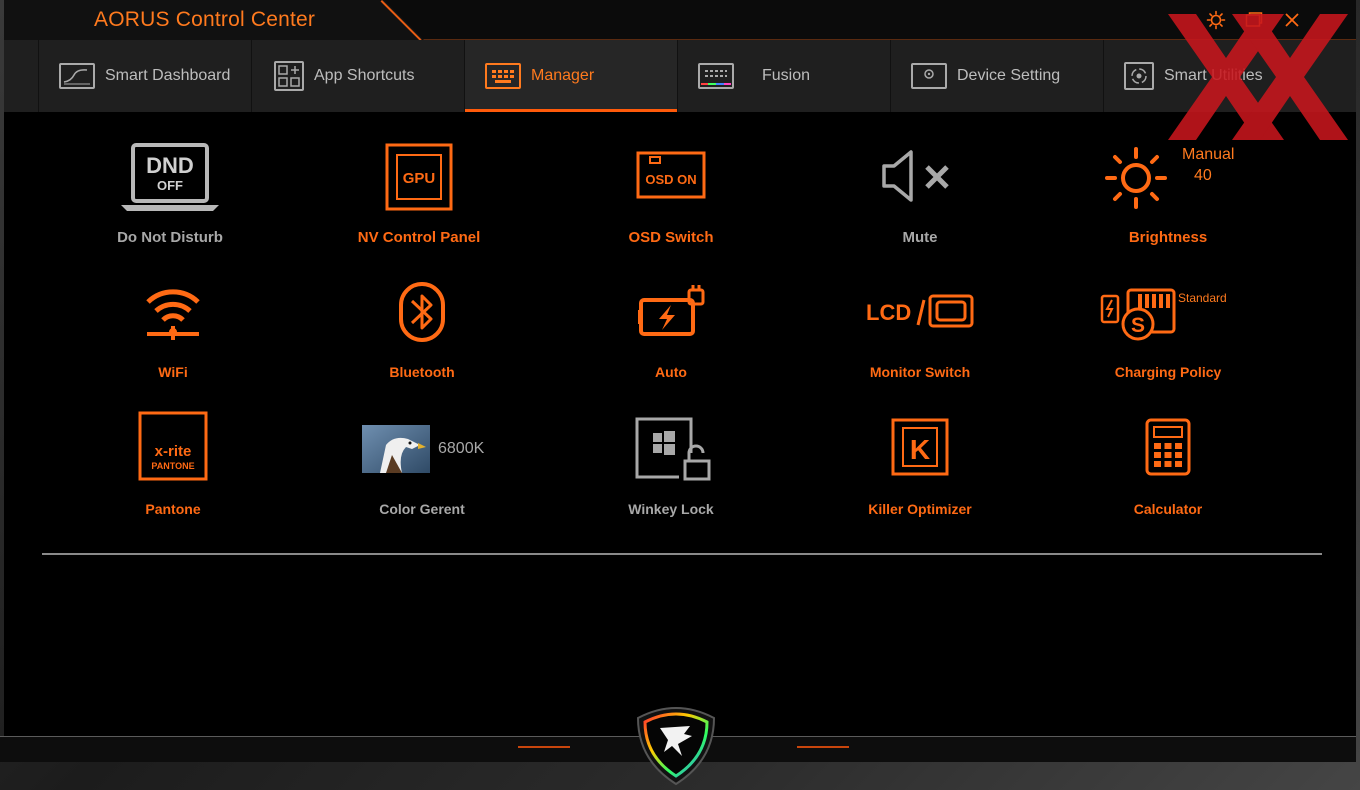 The width and height of the screenshot is (1360, 790). I want to click on tab-smart-dashboard: Smart Dashboard, so click(144, 76).